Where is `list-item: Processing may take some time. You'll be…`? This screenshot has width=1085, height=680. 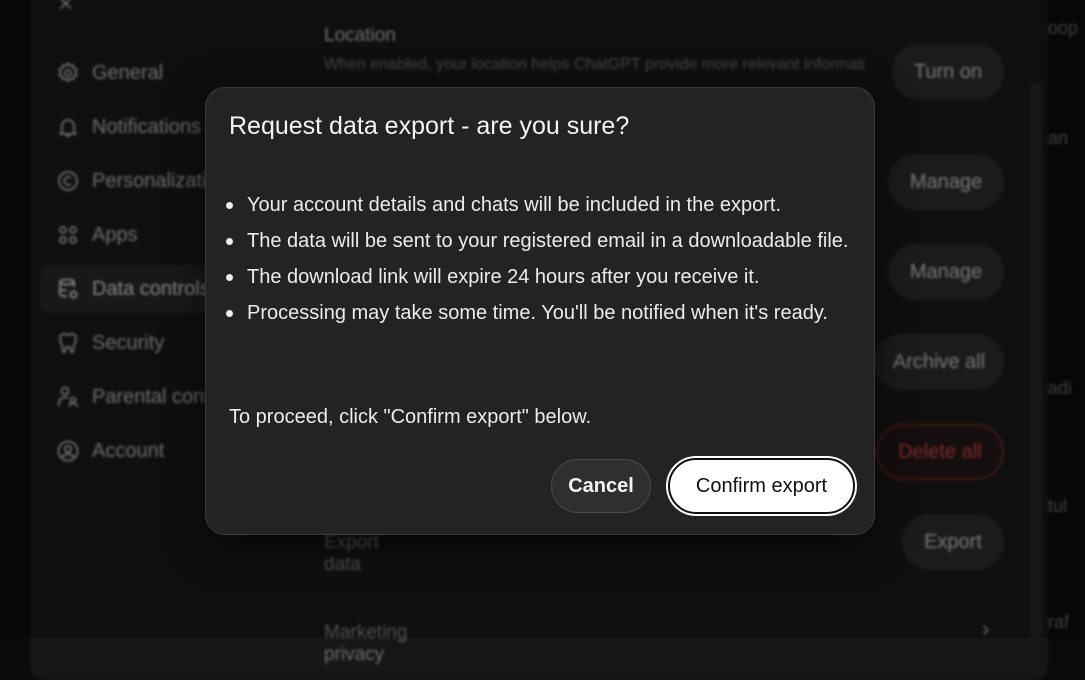
list-item: Processing may take some time. You'll be… is located at coordinates (541, 313).